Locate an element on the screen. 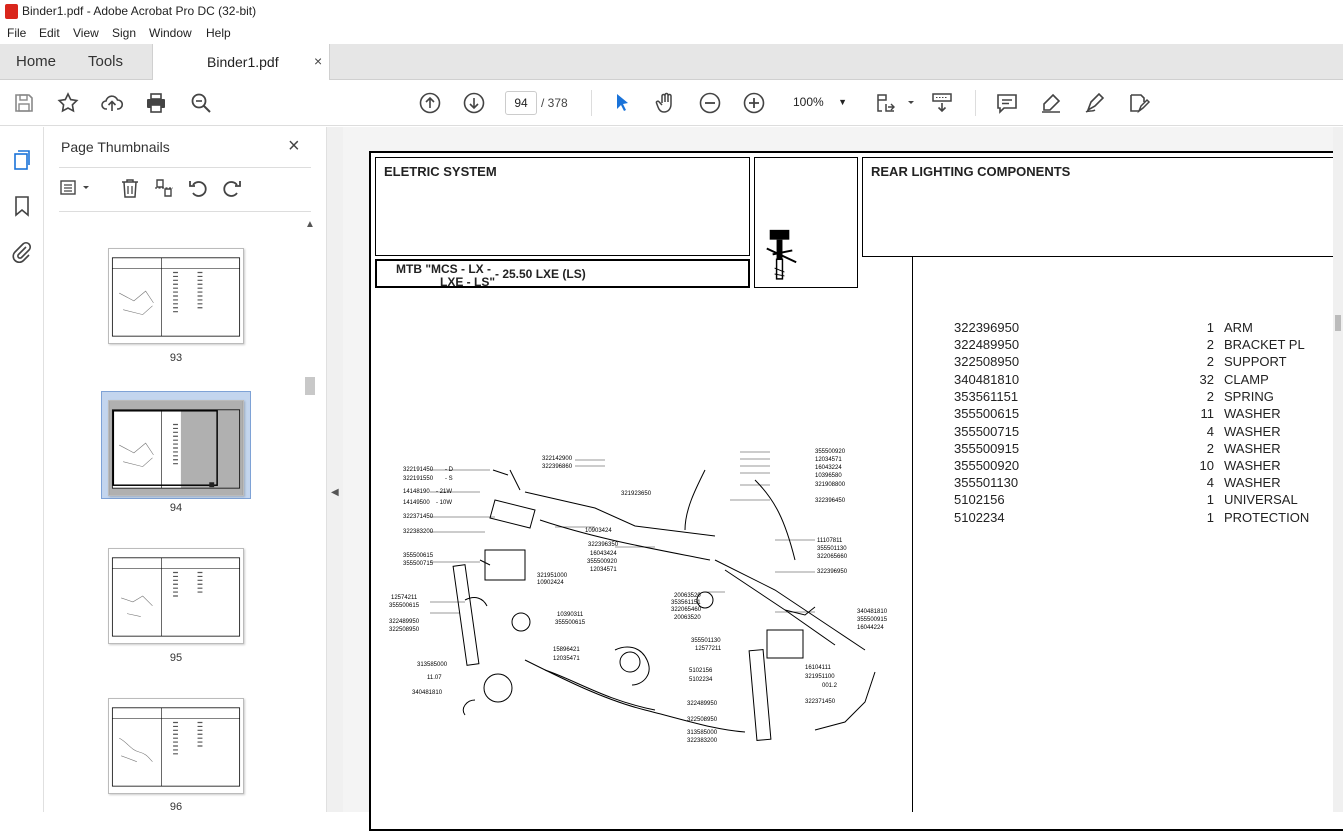 This screenshot has width=1343, height=831. diagram-label: 10902424 is located at coordinates (550, 583).